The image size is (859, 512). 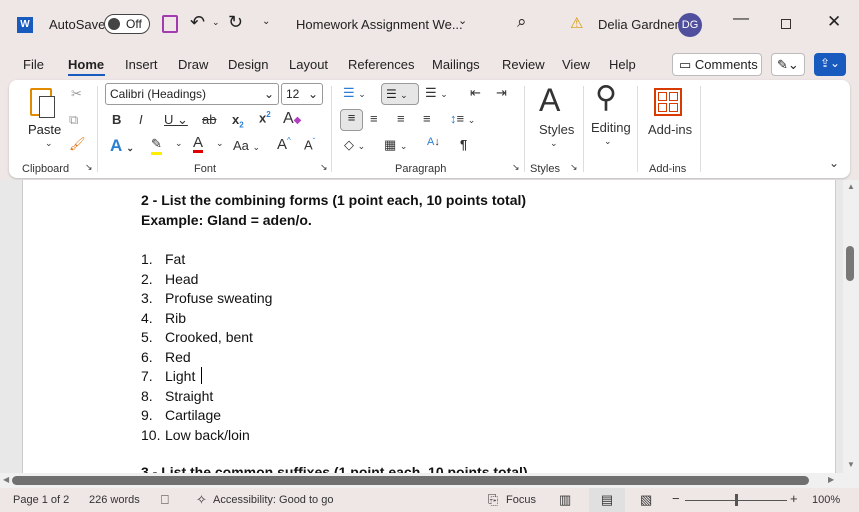 What do you see at coordinates (565, 500) in the screenshot?
I see `read-mode-icon: ▥` at bounding box center [565, 500].